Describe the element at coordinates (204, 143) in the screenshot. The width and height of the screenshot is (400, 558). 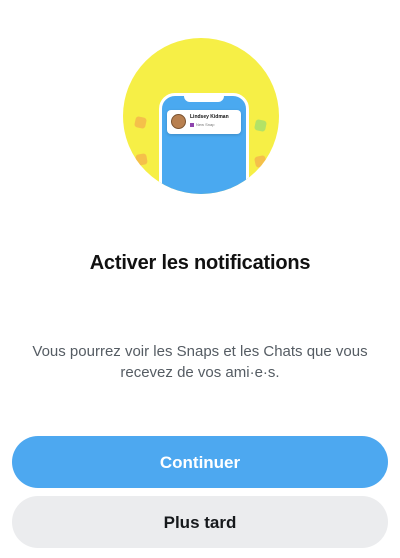
I see `phone-icon` at that location.